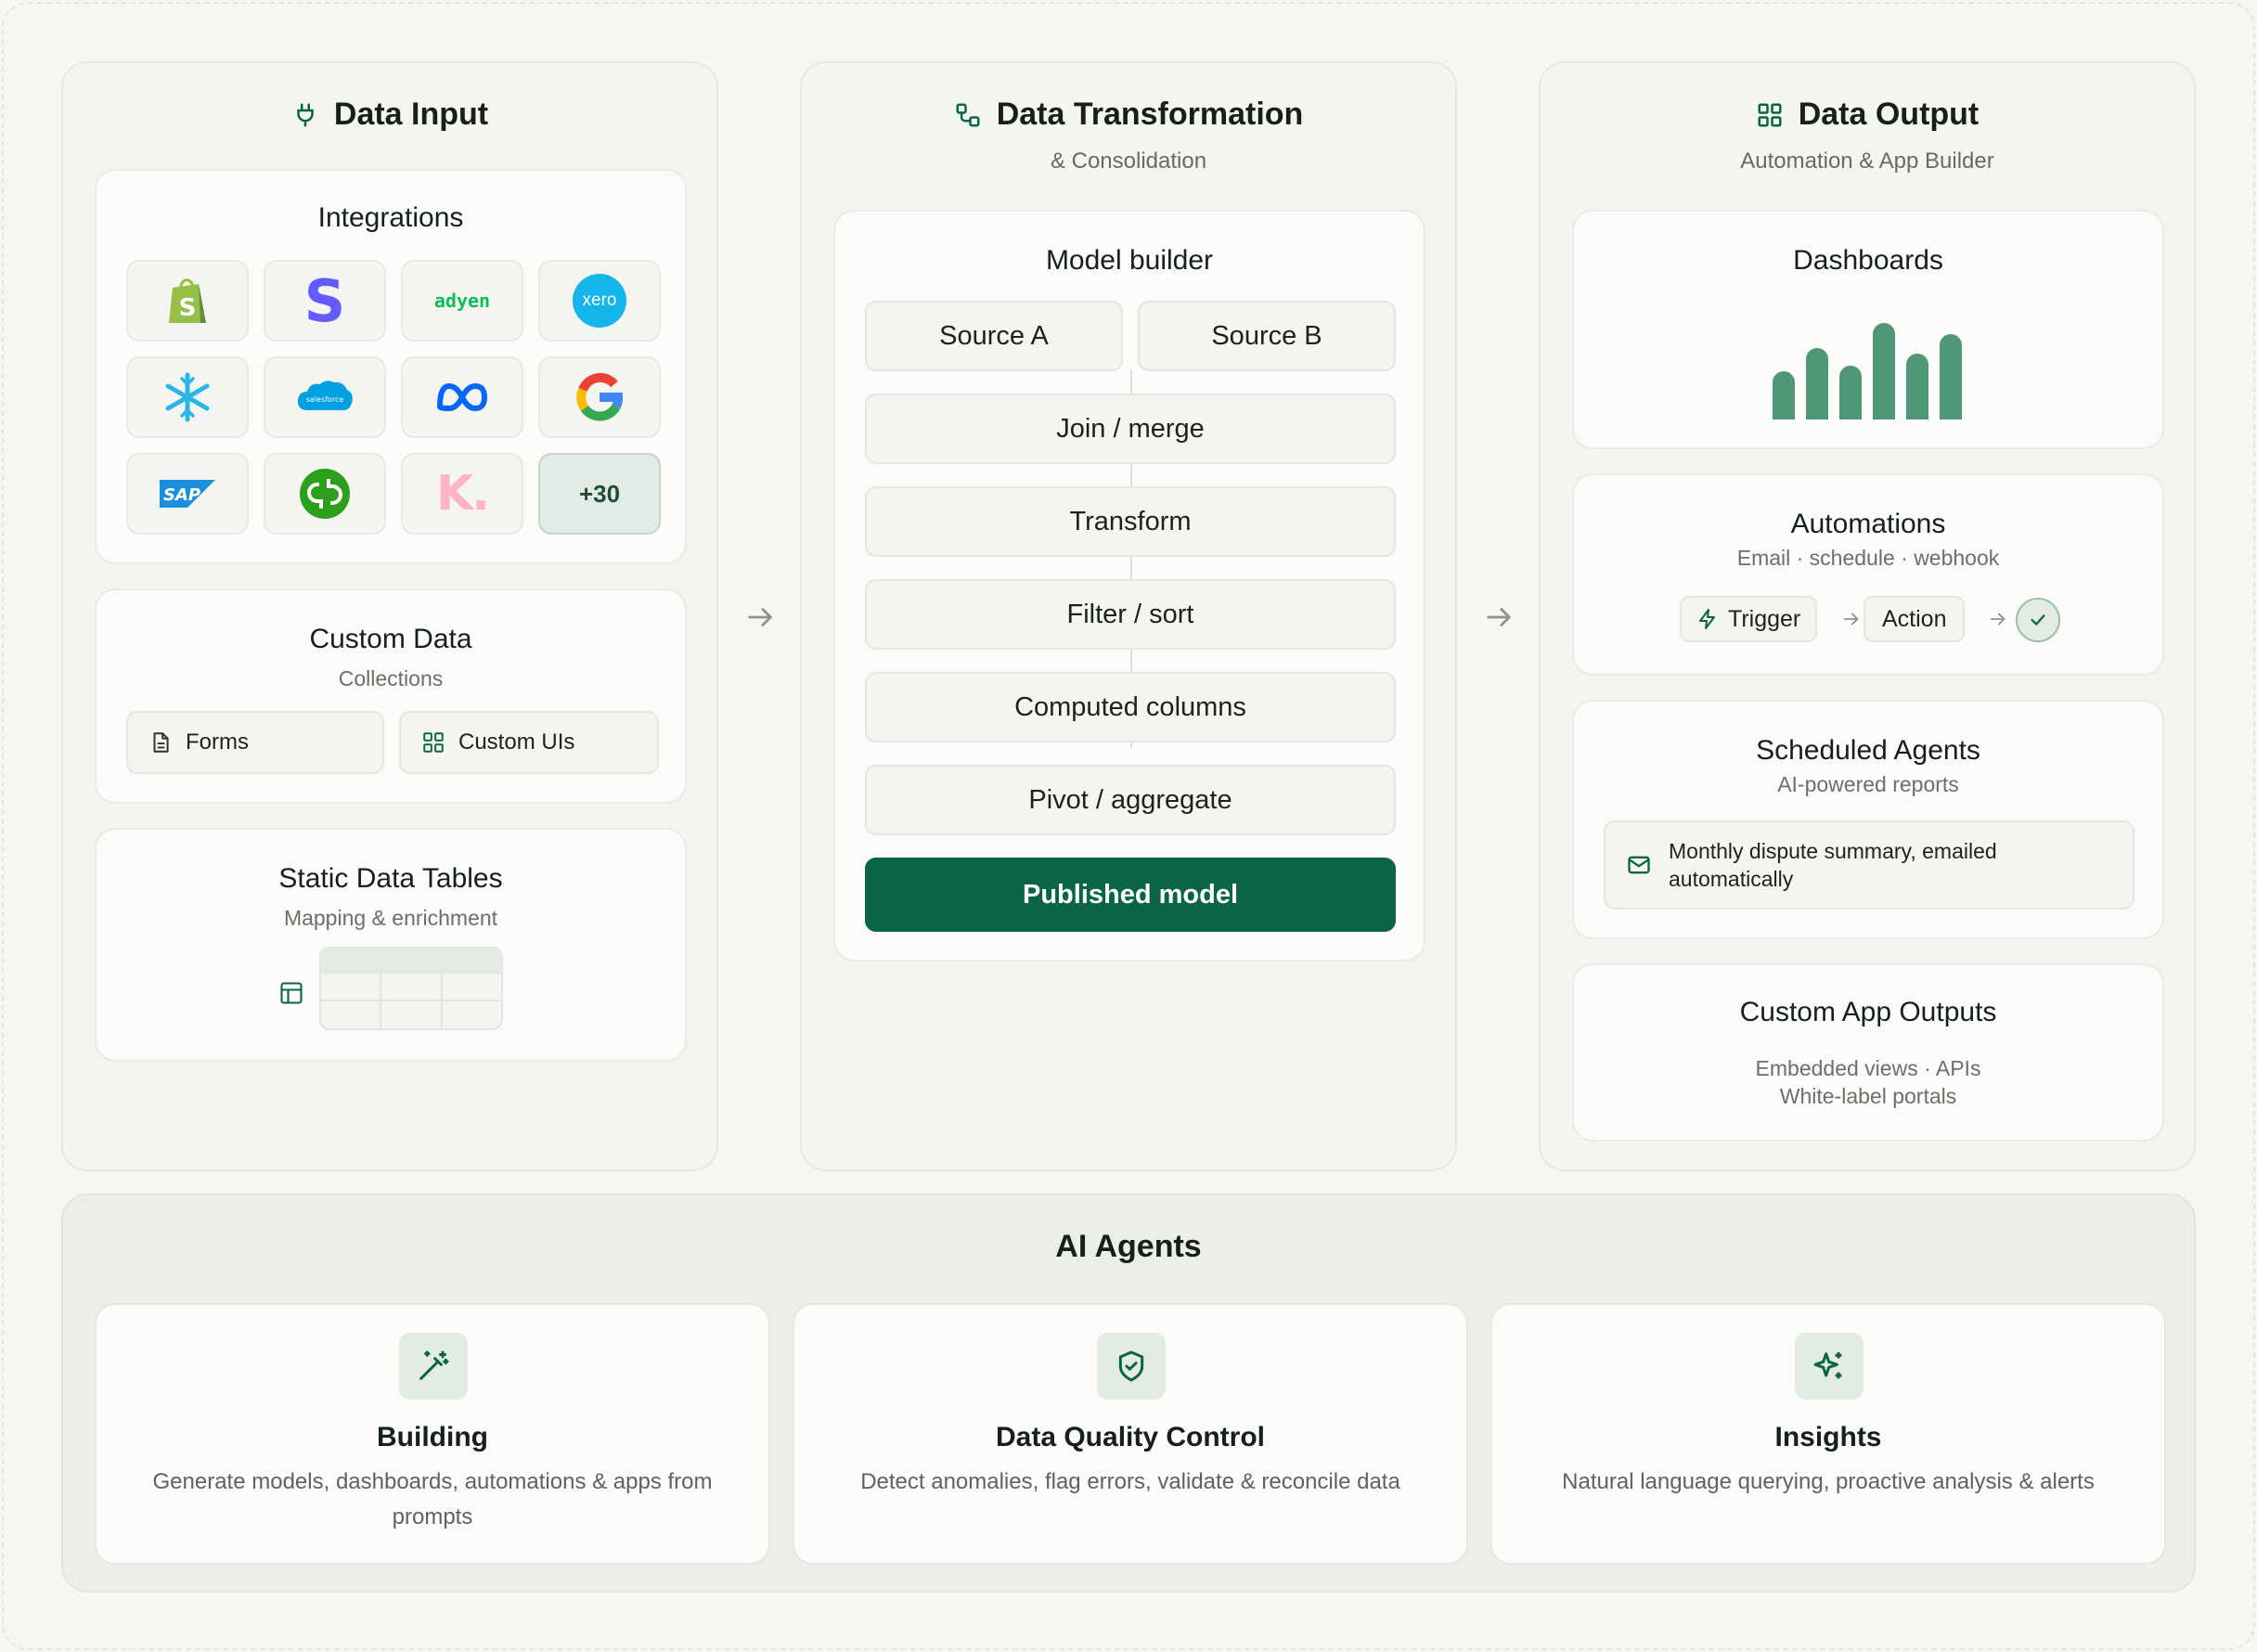 This screenshot has width=2257, height=1652. Describe the element at coordinates (1868, 1096) in the screenshot. I see `custom-app-line2: White-label portals` at that location.